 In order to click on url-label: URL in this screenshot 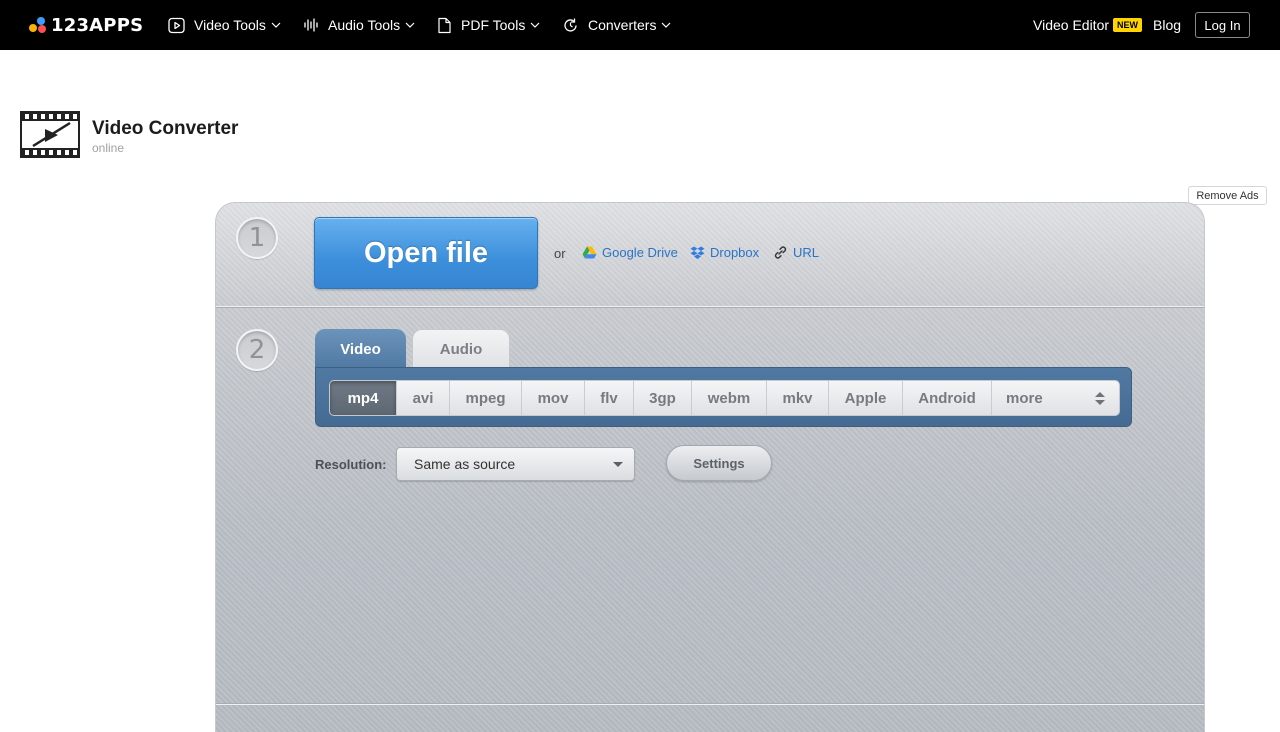, I will do `click(806, 252)`.